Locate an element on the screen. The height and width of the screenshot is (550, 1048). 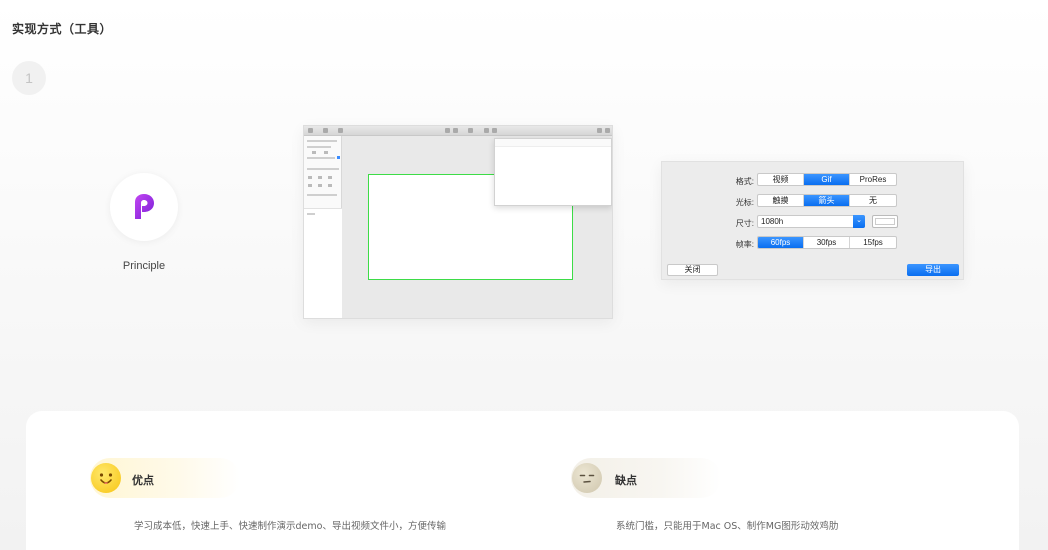
happy-face-glyph is located at coordinates (106, 478).